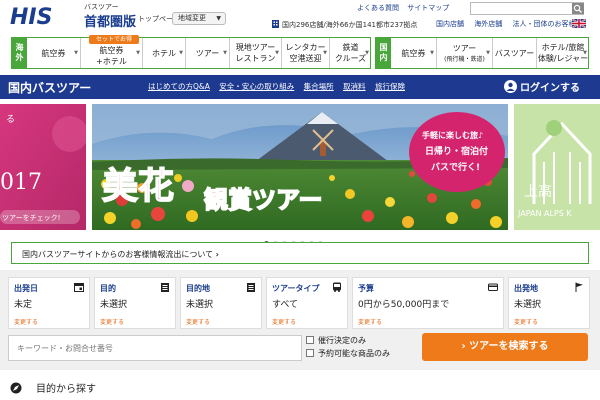 The image size is (600, 400). Describe the element at coordinates (488, 24) in the screenshot. I see `overseas-store-link: 海外店舗` at that location.